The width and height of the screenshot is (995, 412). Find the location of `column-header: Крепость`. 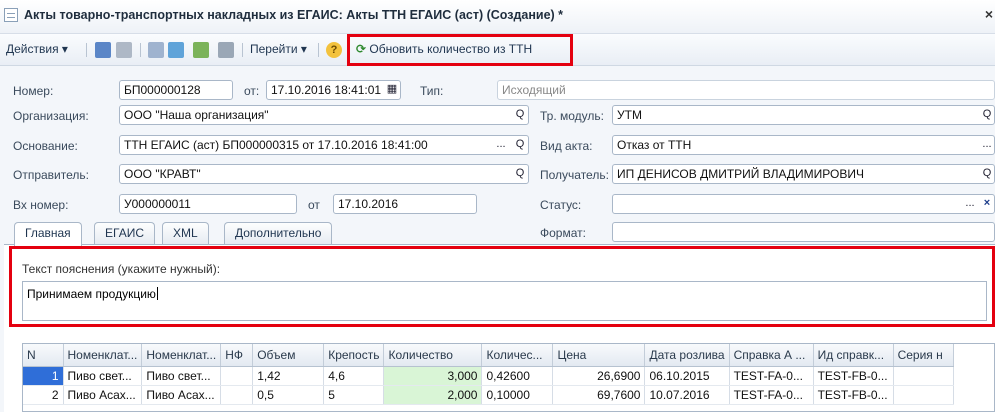

column-header: Крепость is located at coordinates (354, 355).